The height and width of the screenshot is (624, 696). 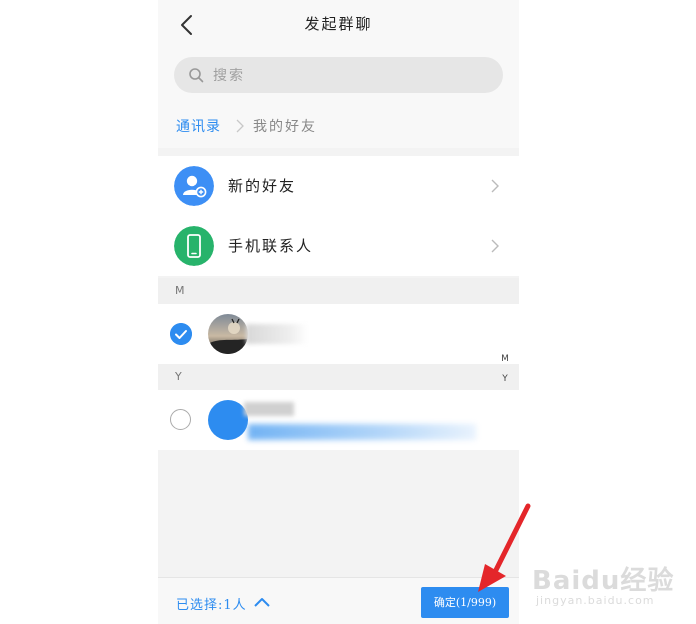 What do you see at coordinates (362, 432) in the screenshot?
I see `contact-detail-blurred` at bounding box center [362, 432].